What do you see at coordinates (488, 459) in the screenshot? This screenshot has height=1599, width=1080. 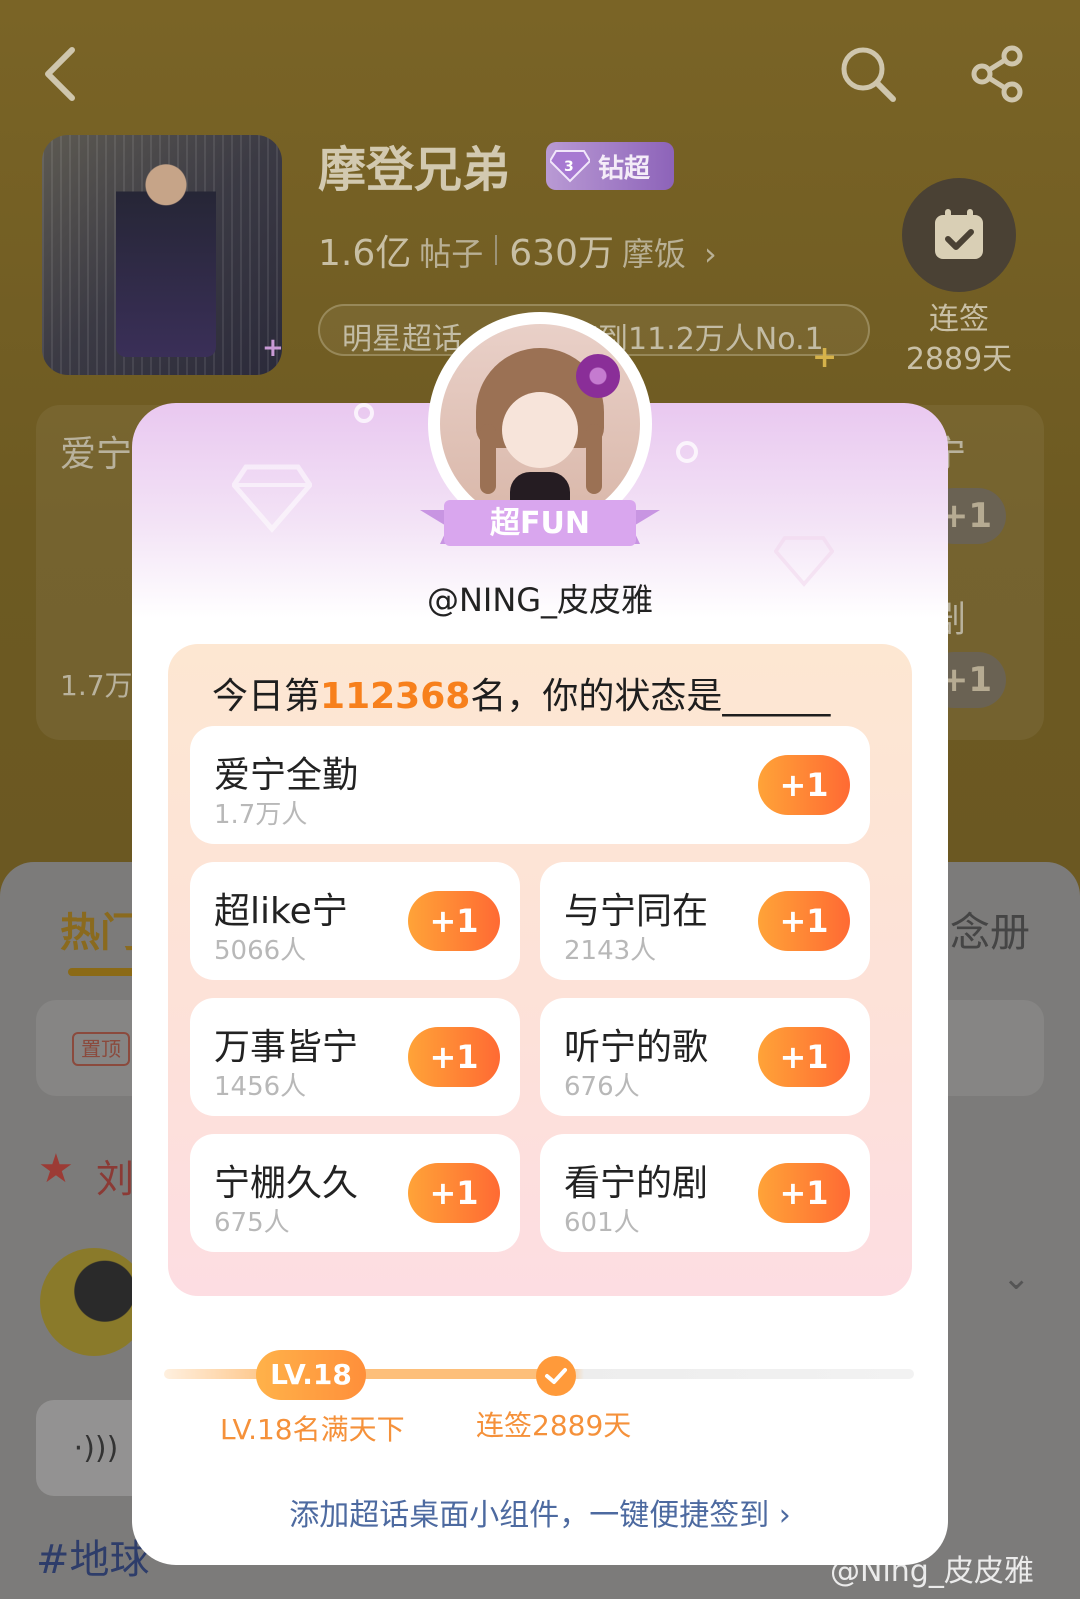 I see `avatar-braid-left` at bounding box center [488, 459].